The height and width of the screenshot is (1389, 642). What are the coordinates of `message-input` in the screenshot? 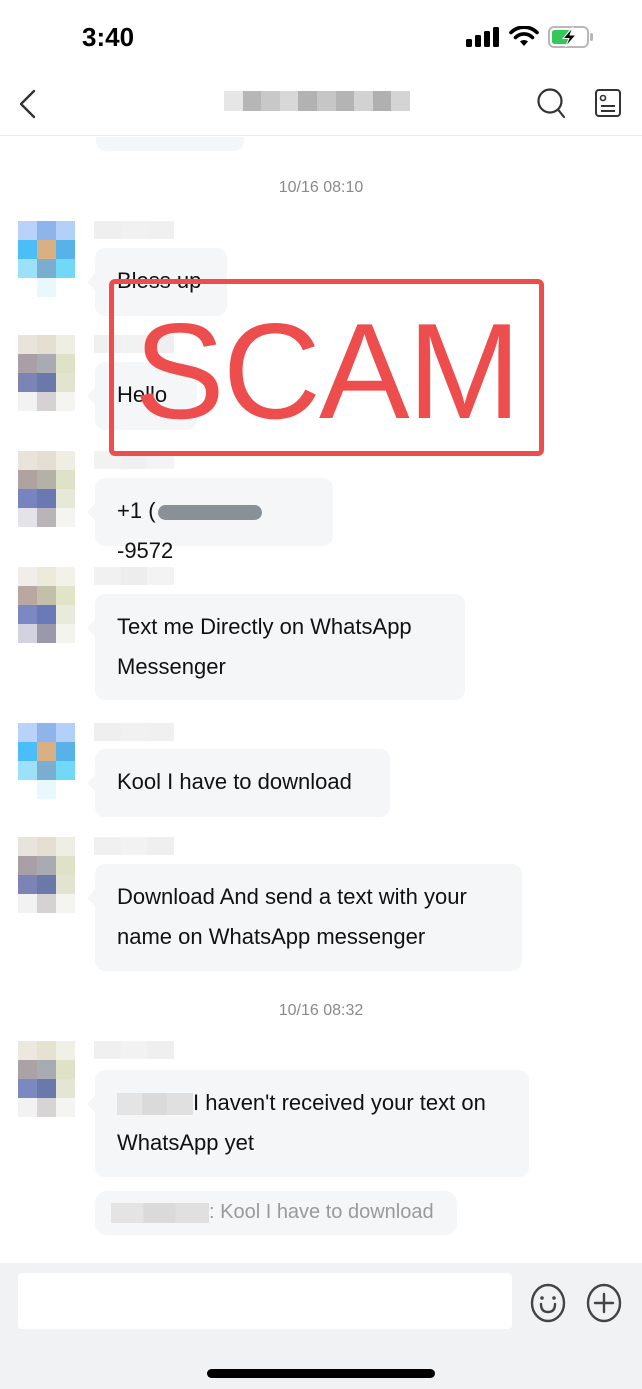 It's located at (265, 1301).